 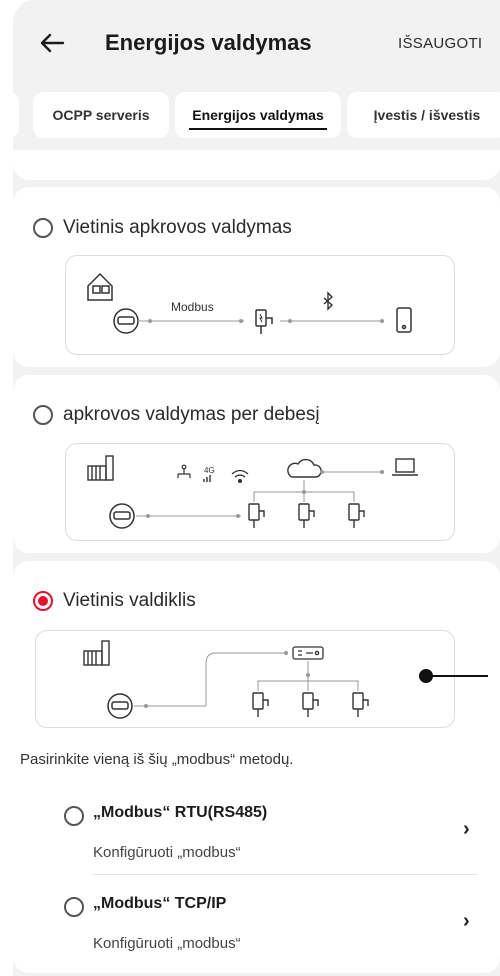 I want to click on tab-label: OCPP serveris, so click(x=101, y=115).